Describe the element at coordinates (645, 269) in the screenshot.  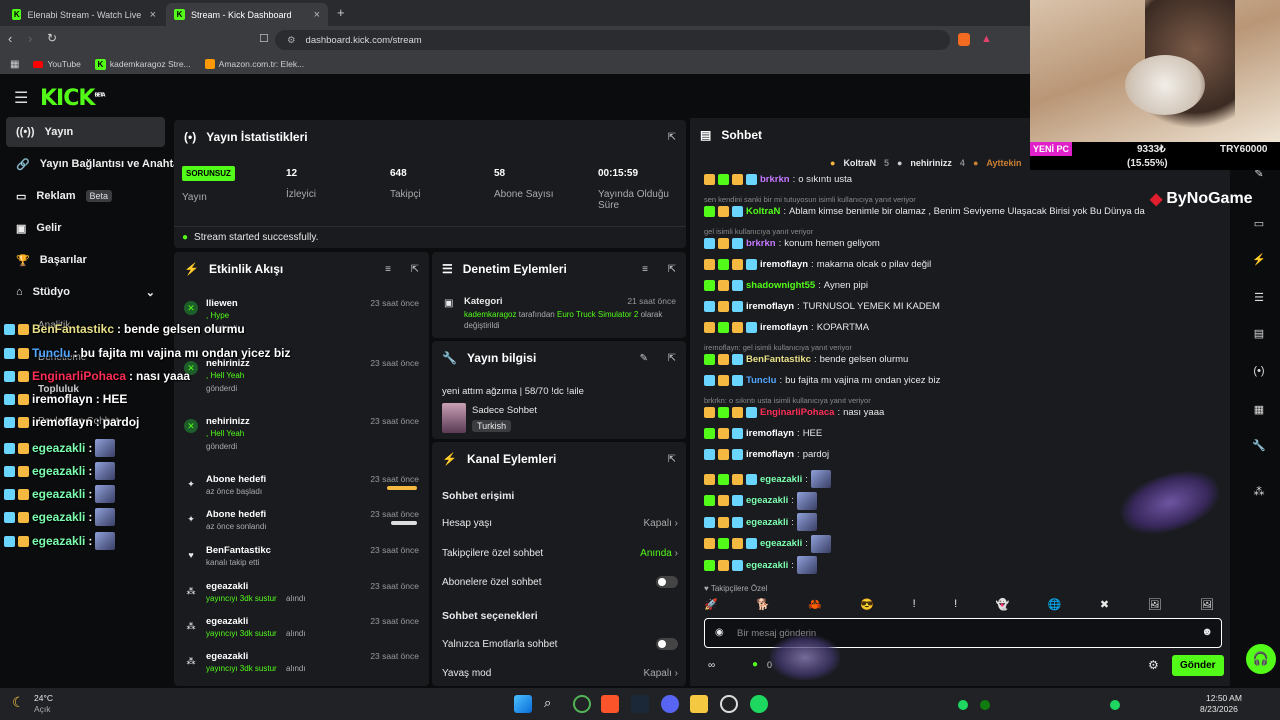
I see `filter-icon: ≡` at that location.